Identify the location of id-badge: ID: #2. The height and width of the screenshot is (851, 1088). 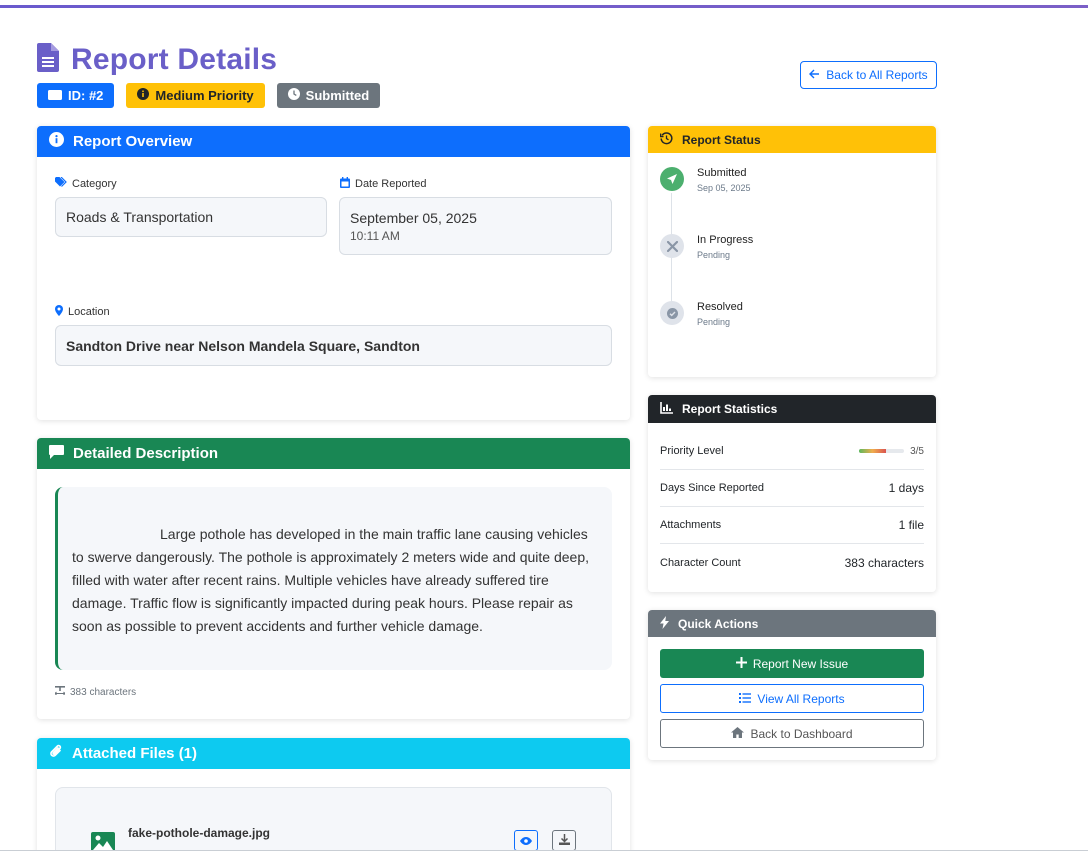
(76, 95).